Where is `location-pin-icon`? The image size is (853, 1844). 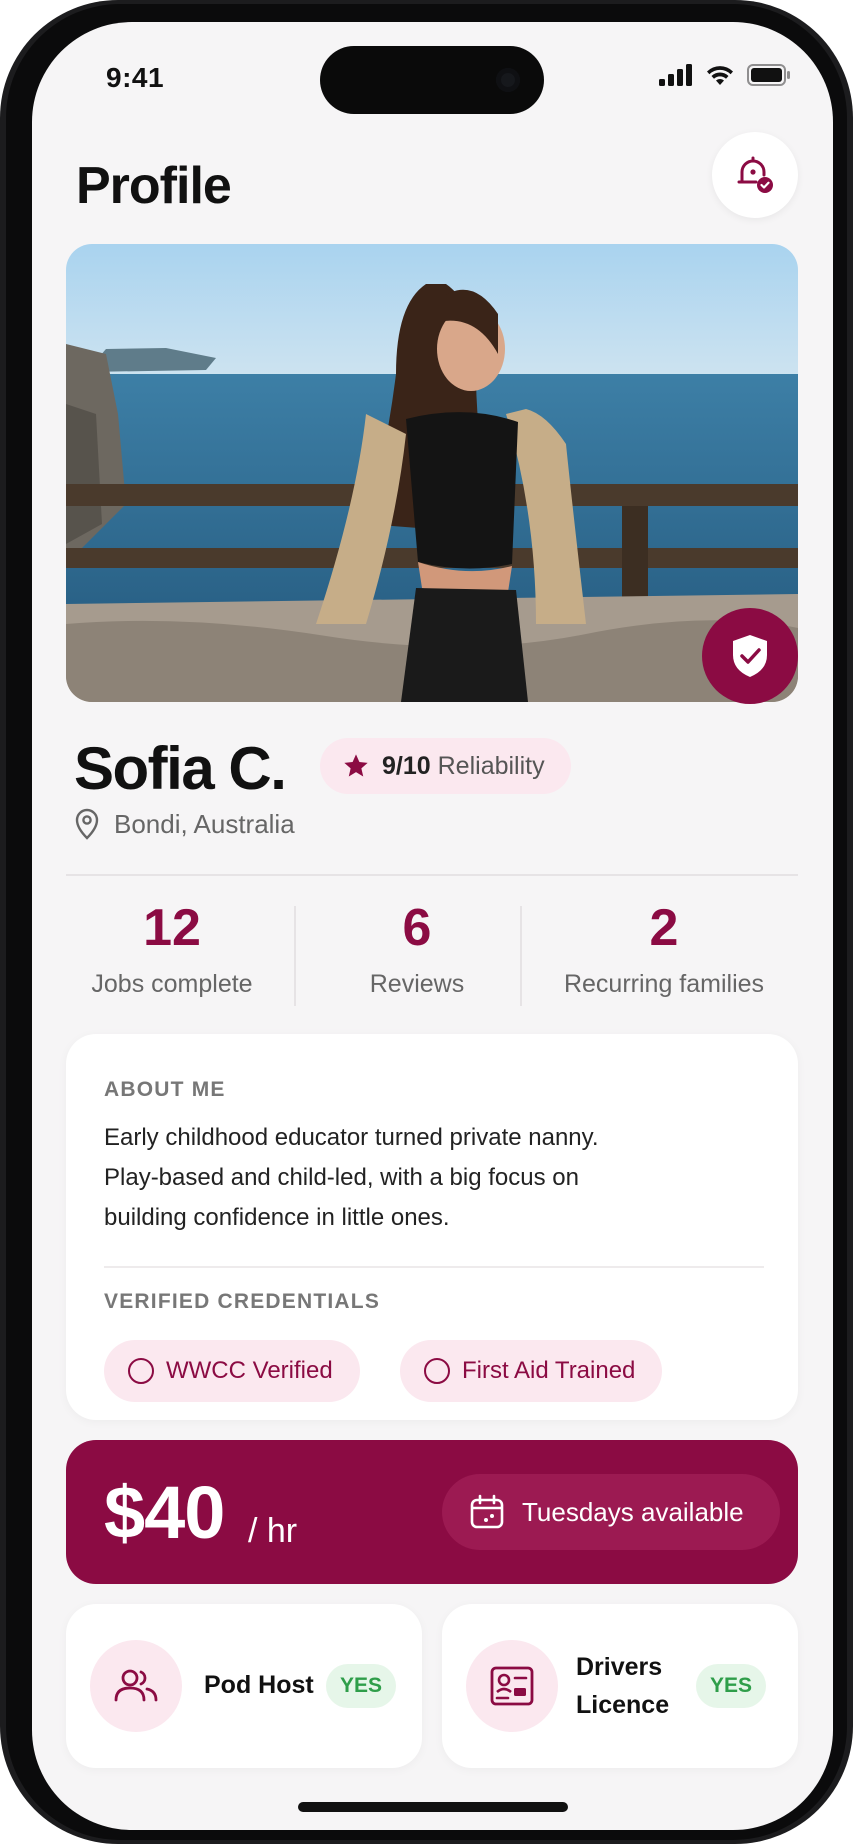
location-pin-icon is located at coordinates (87, 824).